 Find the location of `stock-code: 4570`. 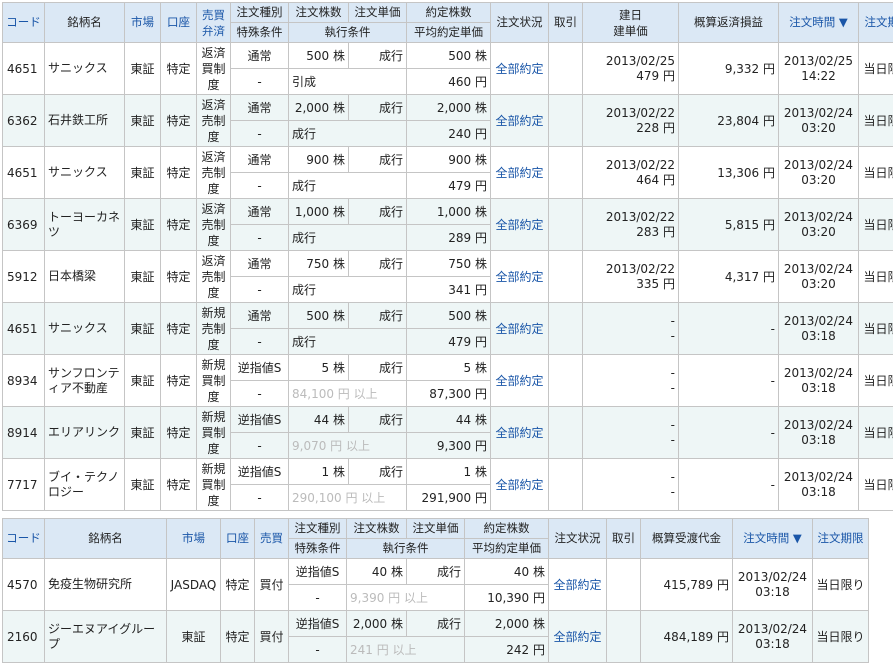

stock-code: 4570 is located at coordinates (24, 585).